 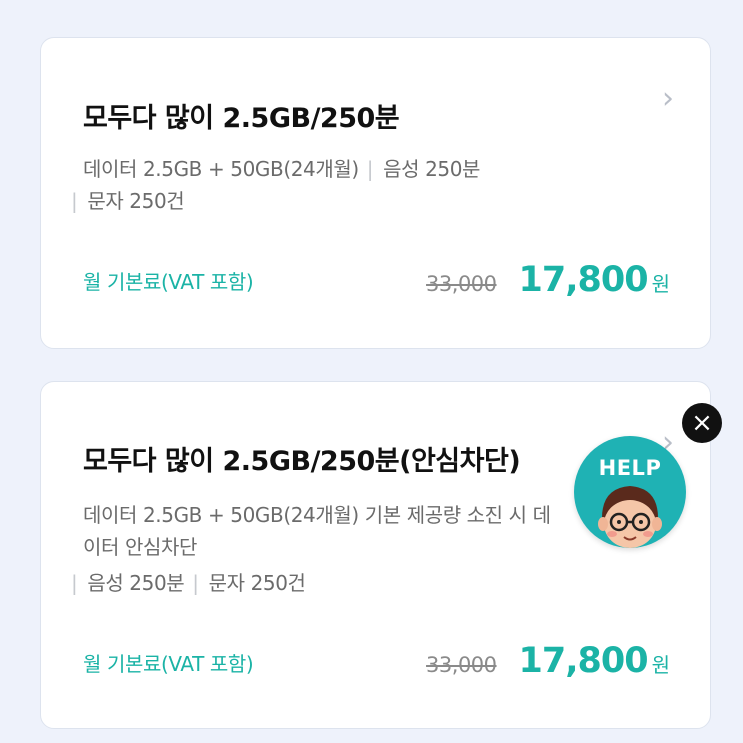 I want to click on plan-description-line-1: 데이터 2.5GB + 50GB(24개월) 기본 제공량 소진 시 데, so click(x=317, y=515).